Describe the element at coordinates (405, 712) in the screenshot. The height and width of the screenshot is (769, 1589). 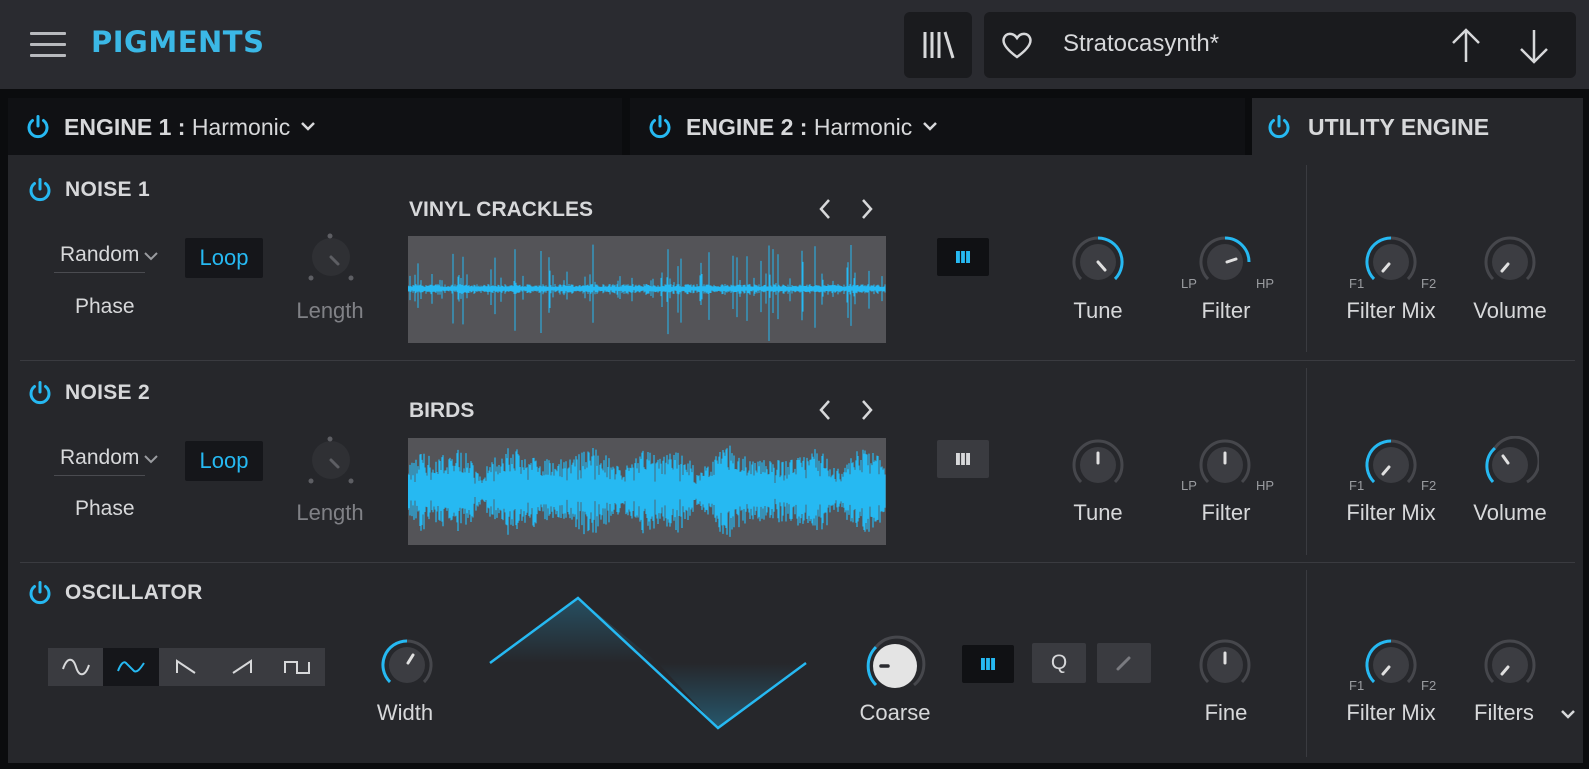
I see `oscillator-width-label: Width` at that location.